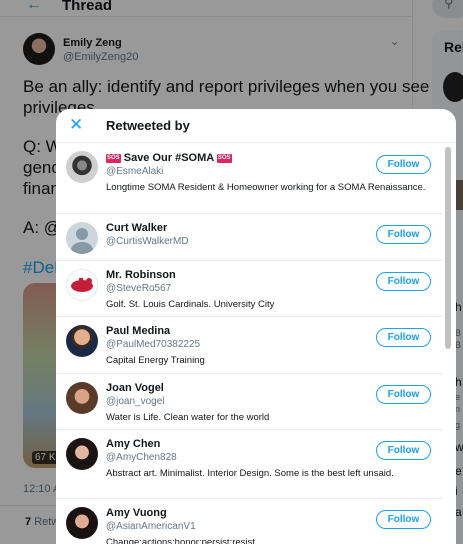 The image size is (463, 544). Describe the element at coordinates (256, 126) in the screenshot. I see `dialog-header: ✕ Retweeted by` at that location.